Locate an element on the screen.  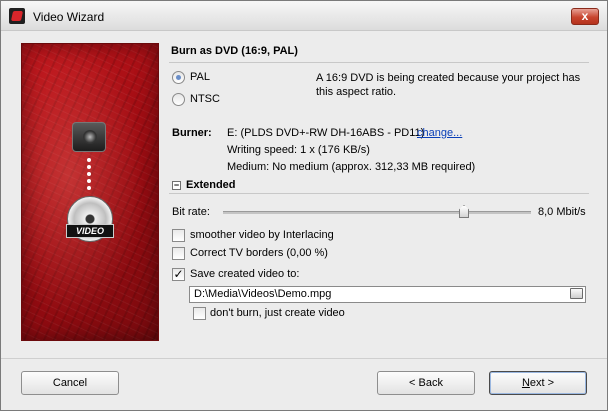
extended-section-title: Extended is located at coordinates (211, 185).